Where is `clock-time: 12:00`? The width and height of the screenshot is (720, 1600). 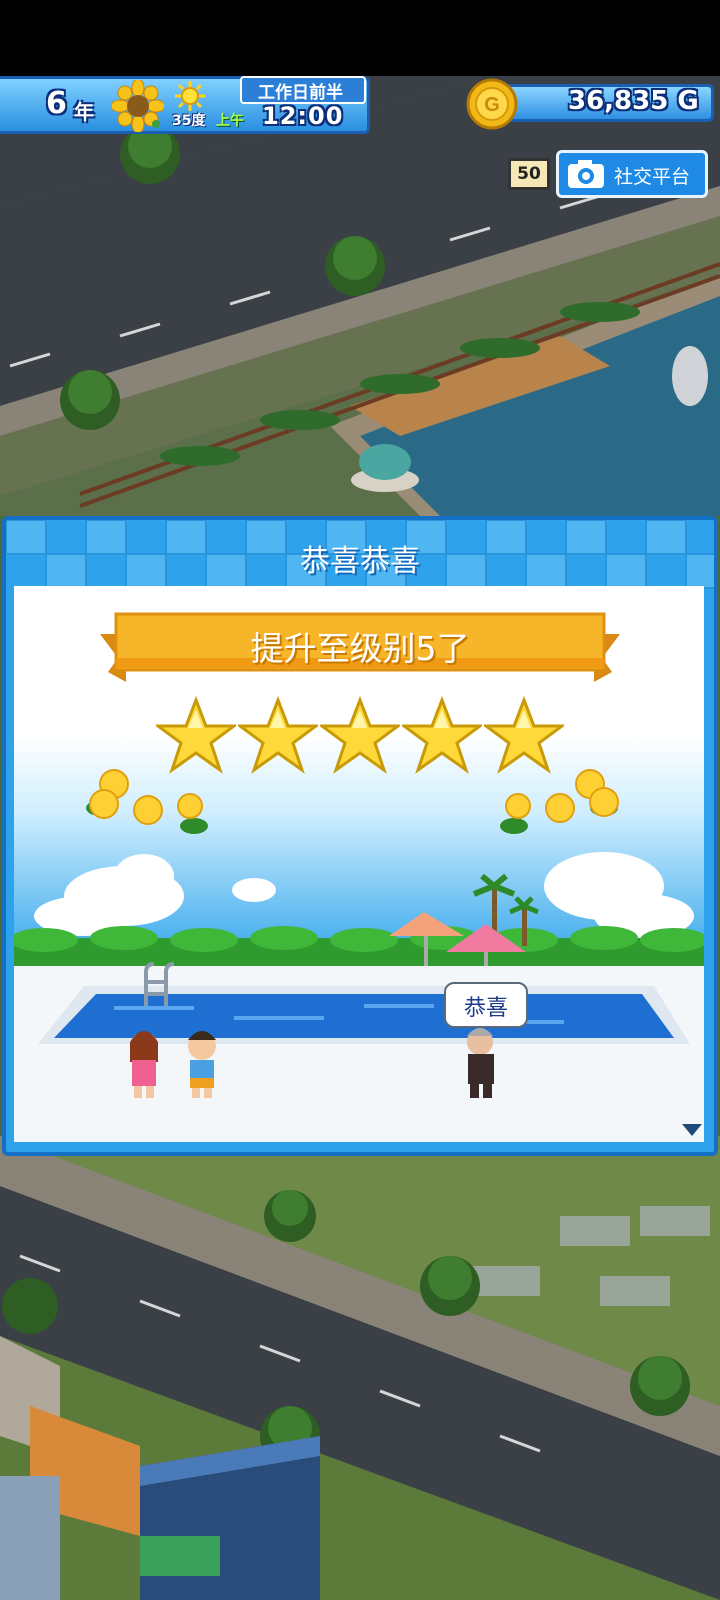 clock-time: 12:00 is located at coordinates (303, 116).